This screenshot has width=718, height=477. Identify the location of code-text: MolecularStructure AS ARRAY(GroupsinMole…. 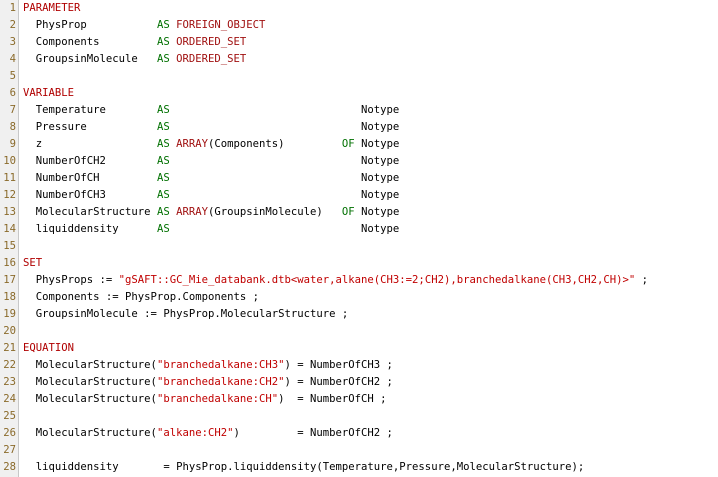
(211, 212).